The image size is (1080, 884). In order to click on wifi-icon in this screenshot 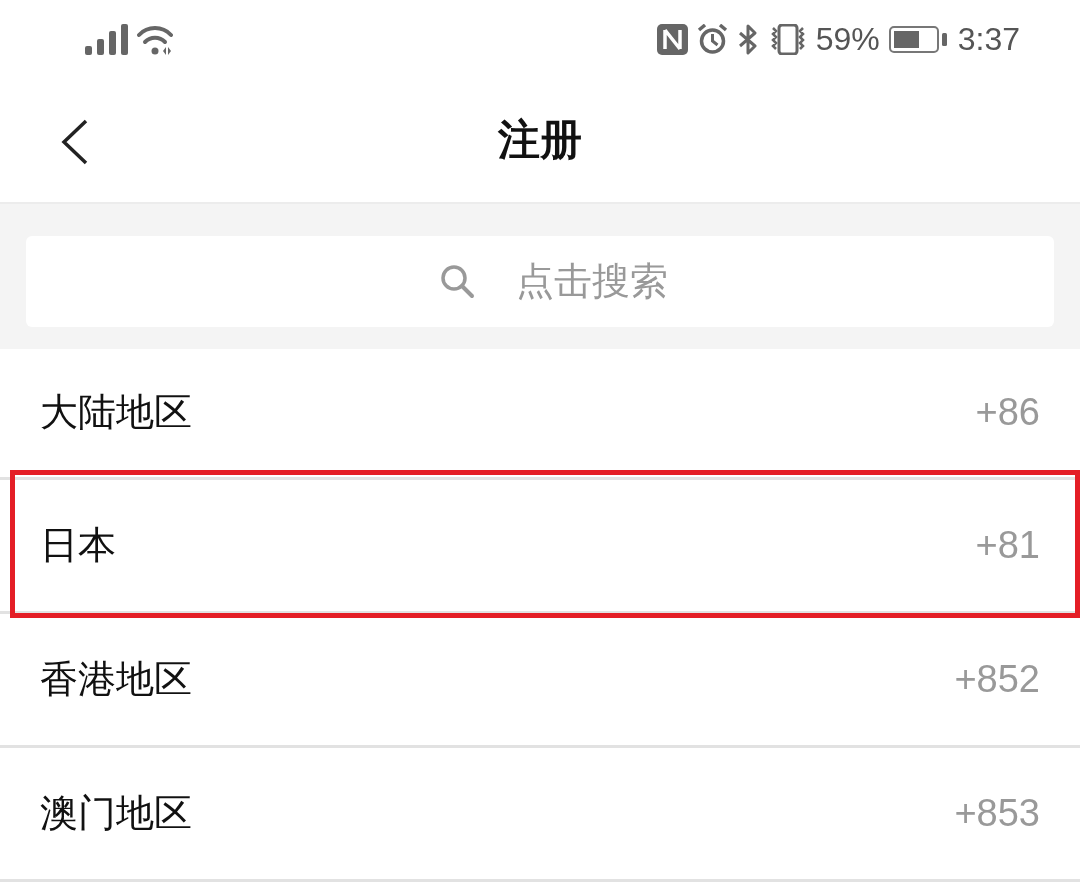, I will do `click(155, 39)`.